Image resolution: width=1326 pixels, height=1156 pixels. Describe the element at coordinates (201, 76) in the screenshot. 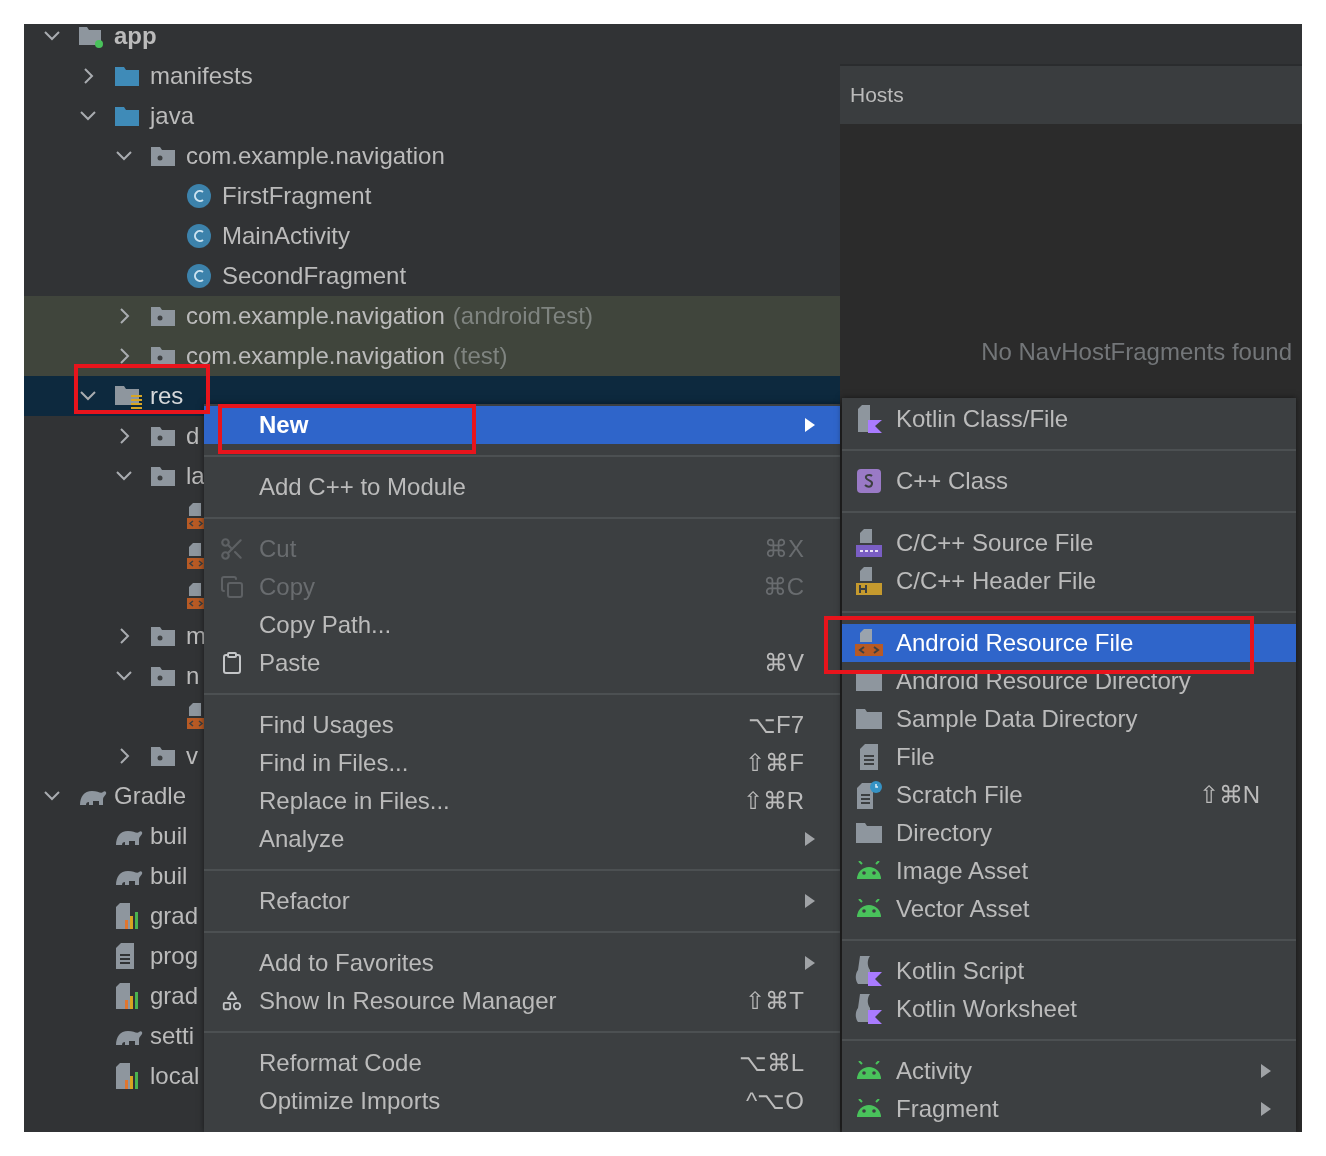

I see `tree-item-label: manifests` at that location.